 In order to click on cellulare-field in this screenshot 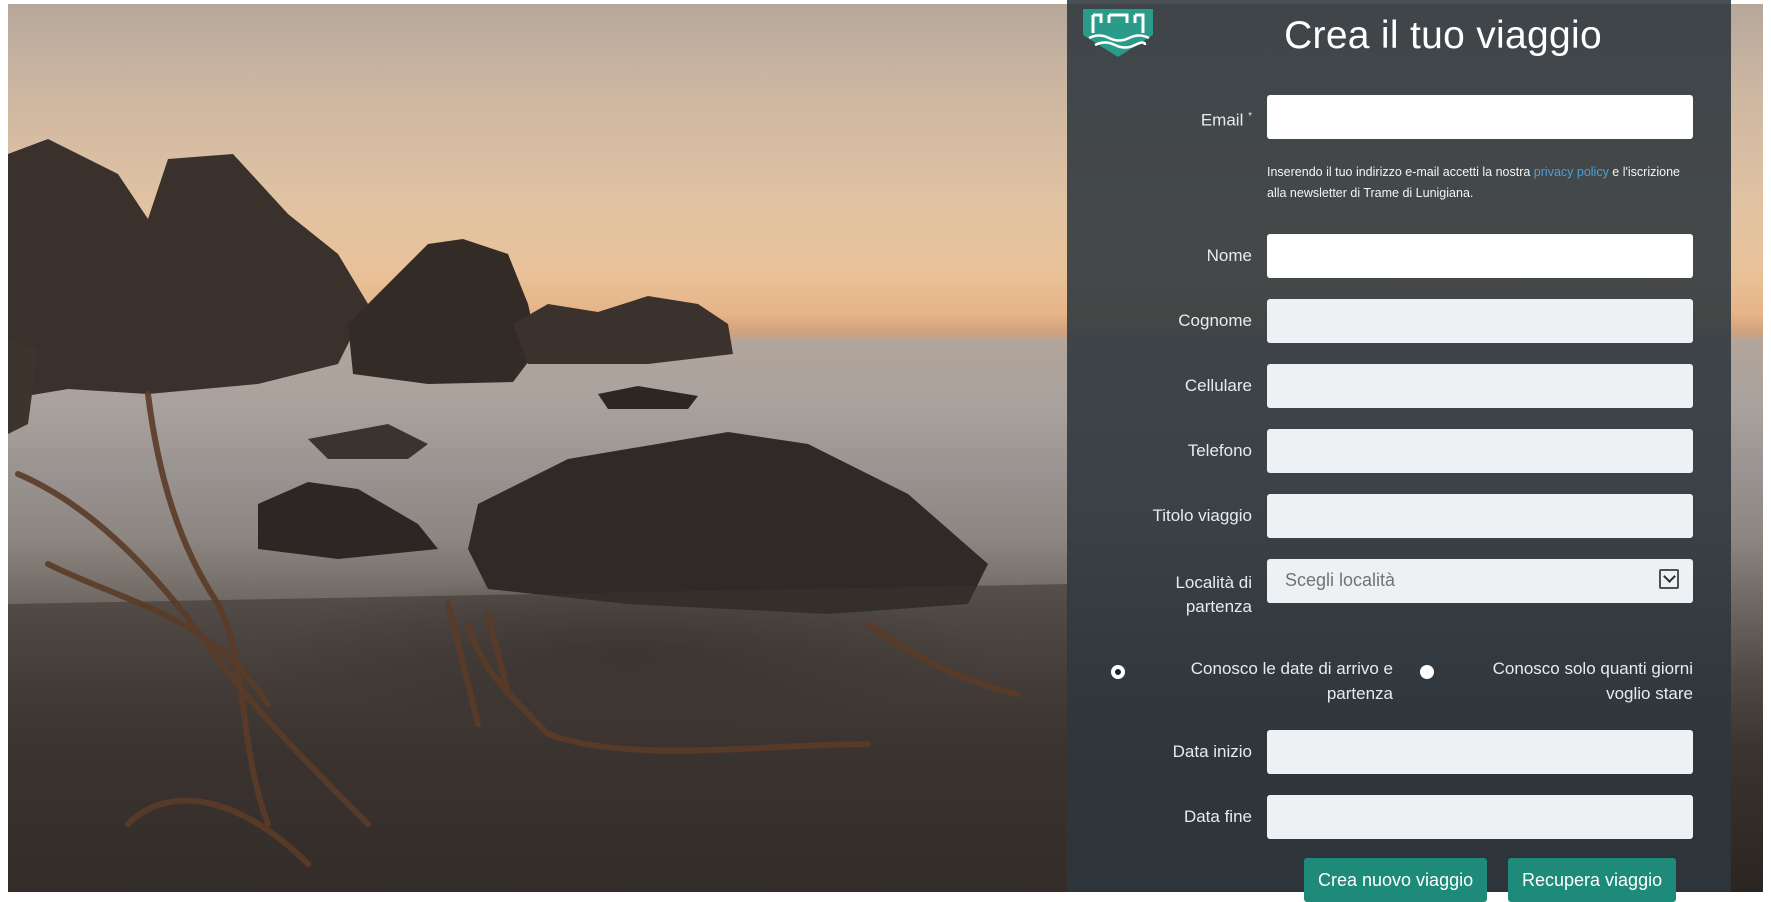, I will do `click(1480, 386)`.